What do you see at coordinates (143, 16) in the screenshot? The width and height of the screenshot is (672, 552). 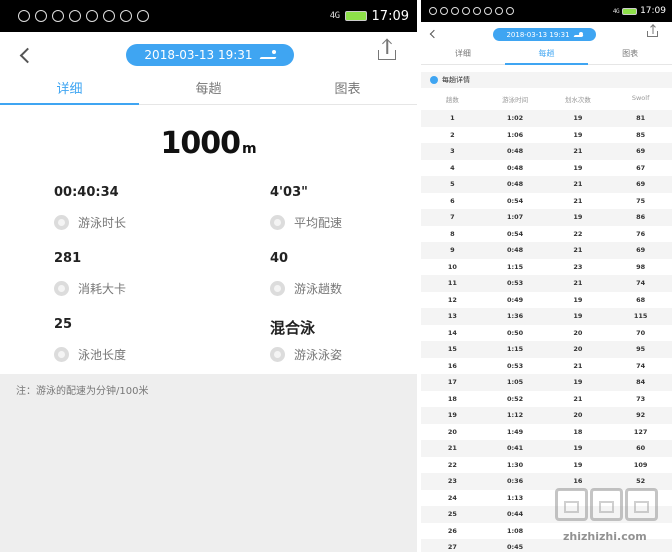 I see `chat-icon` at bounding box center [143, 16].